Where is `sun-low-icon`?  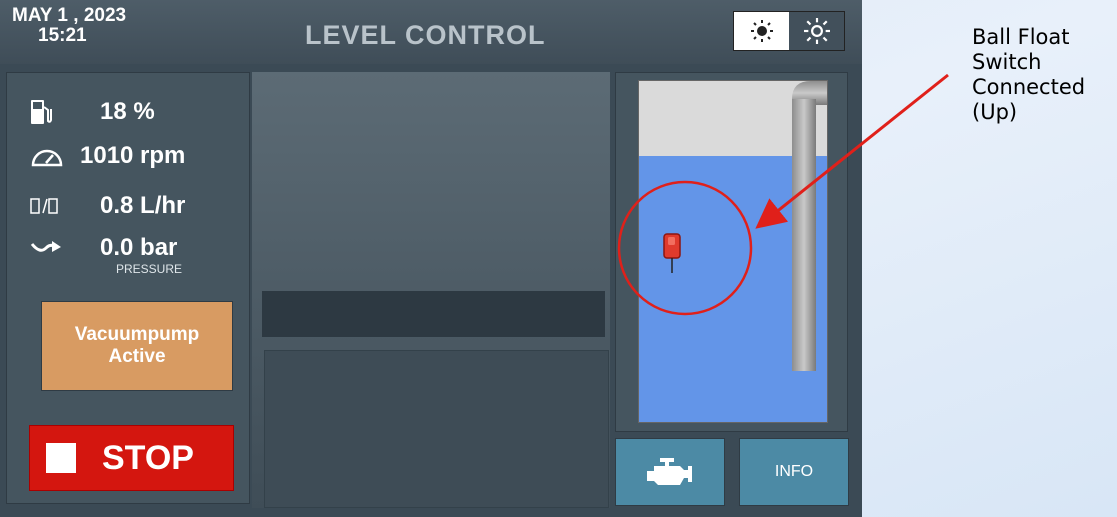 sun-low-icon is located at coordinates (761, 31).